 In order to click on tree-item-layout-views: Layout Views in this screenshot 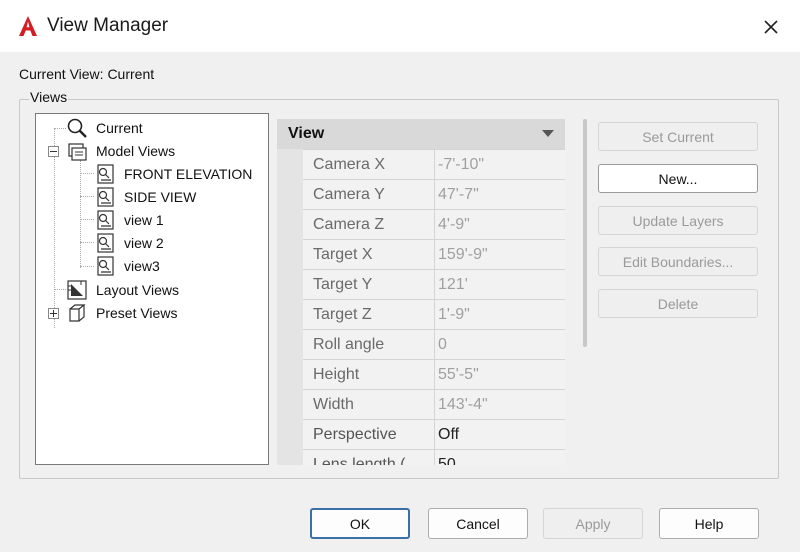, I will do `click(122, 289)`.